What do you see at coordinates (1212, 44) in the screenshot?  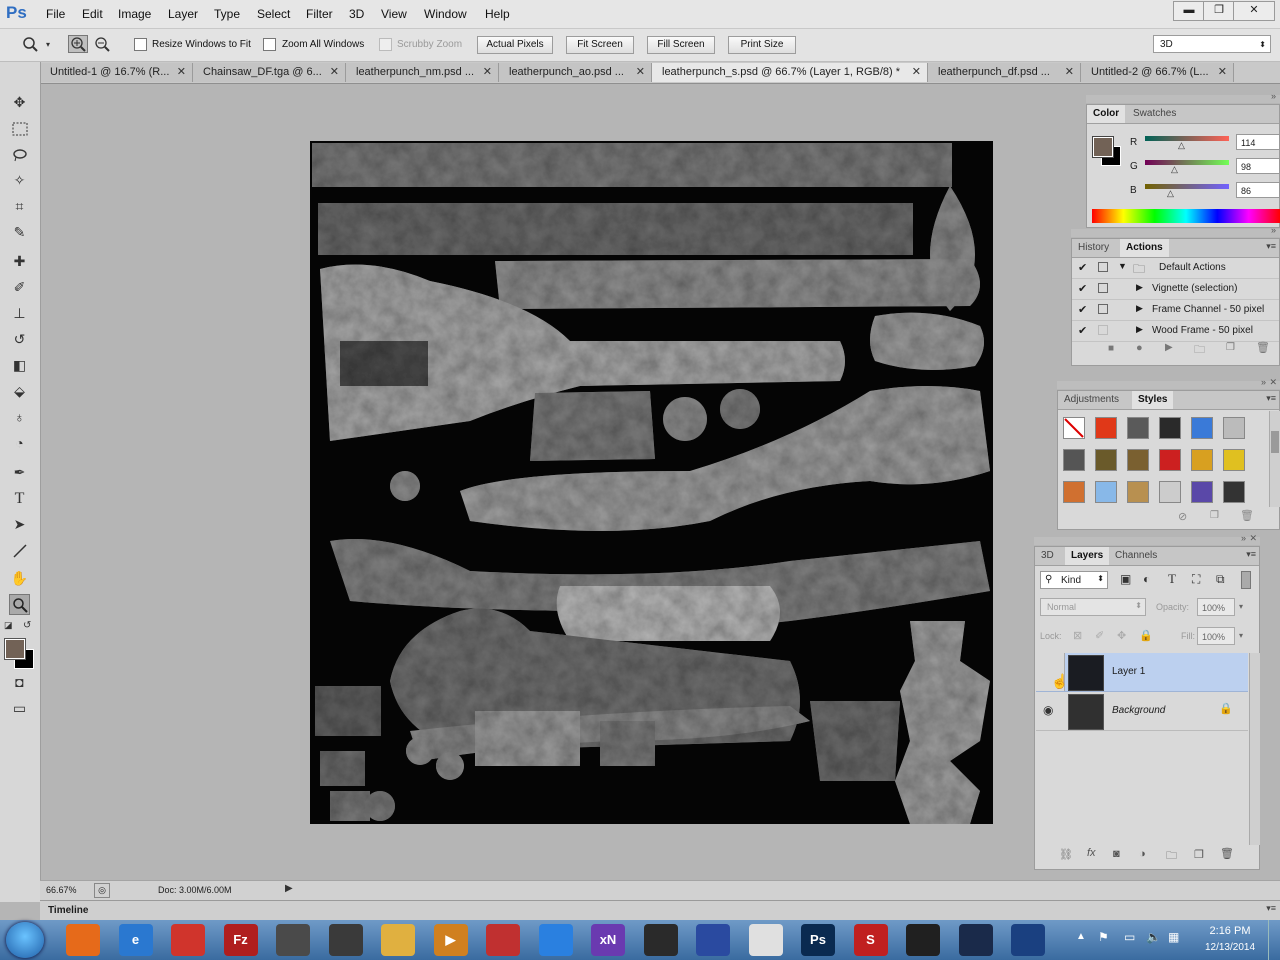 I see `workspace-select: 3D ⬍` at bounding box center [1212, 44].